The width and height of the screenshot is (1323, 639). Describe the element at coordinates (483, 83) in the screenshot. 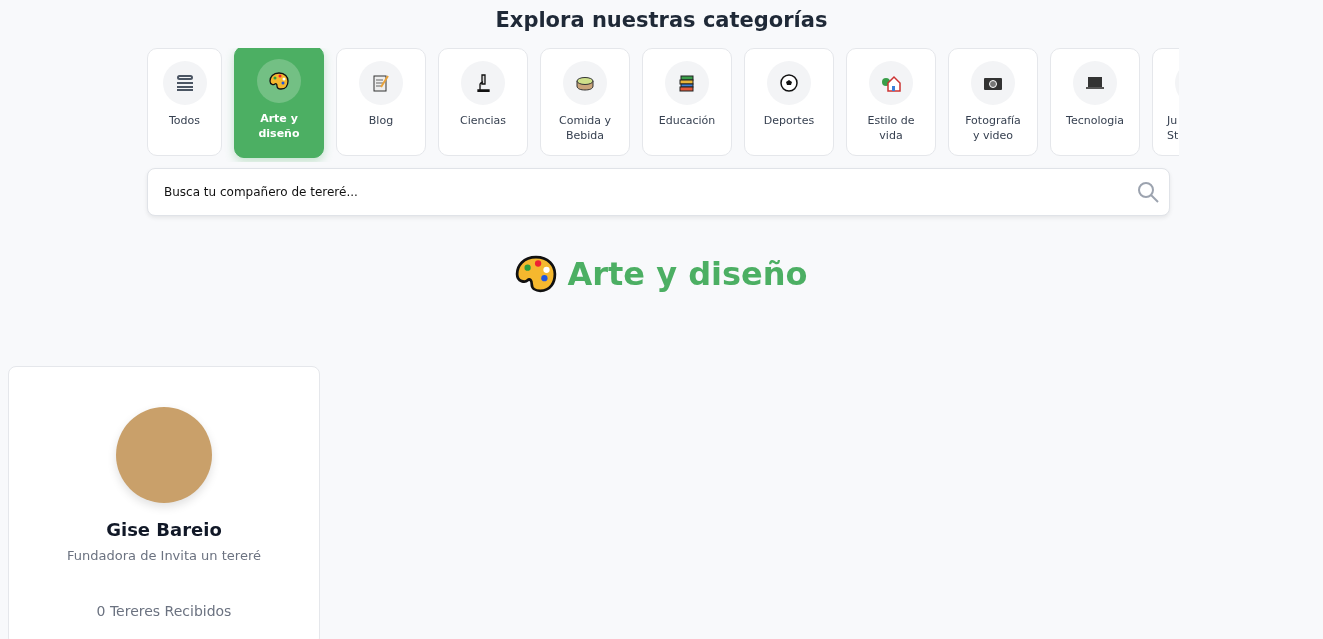

I see `microscope-icon` at that location.